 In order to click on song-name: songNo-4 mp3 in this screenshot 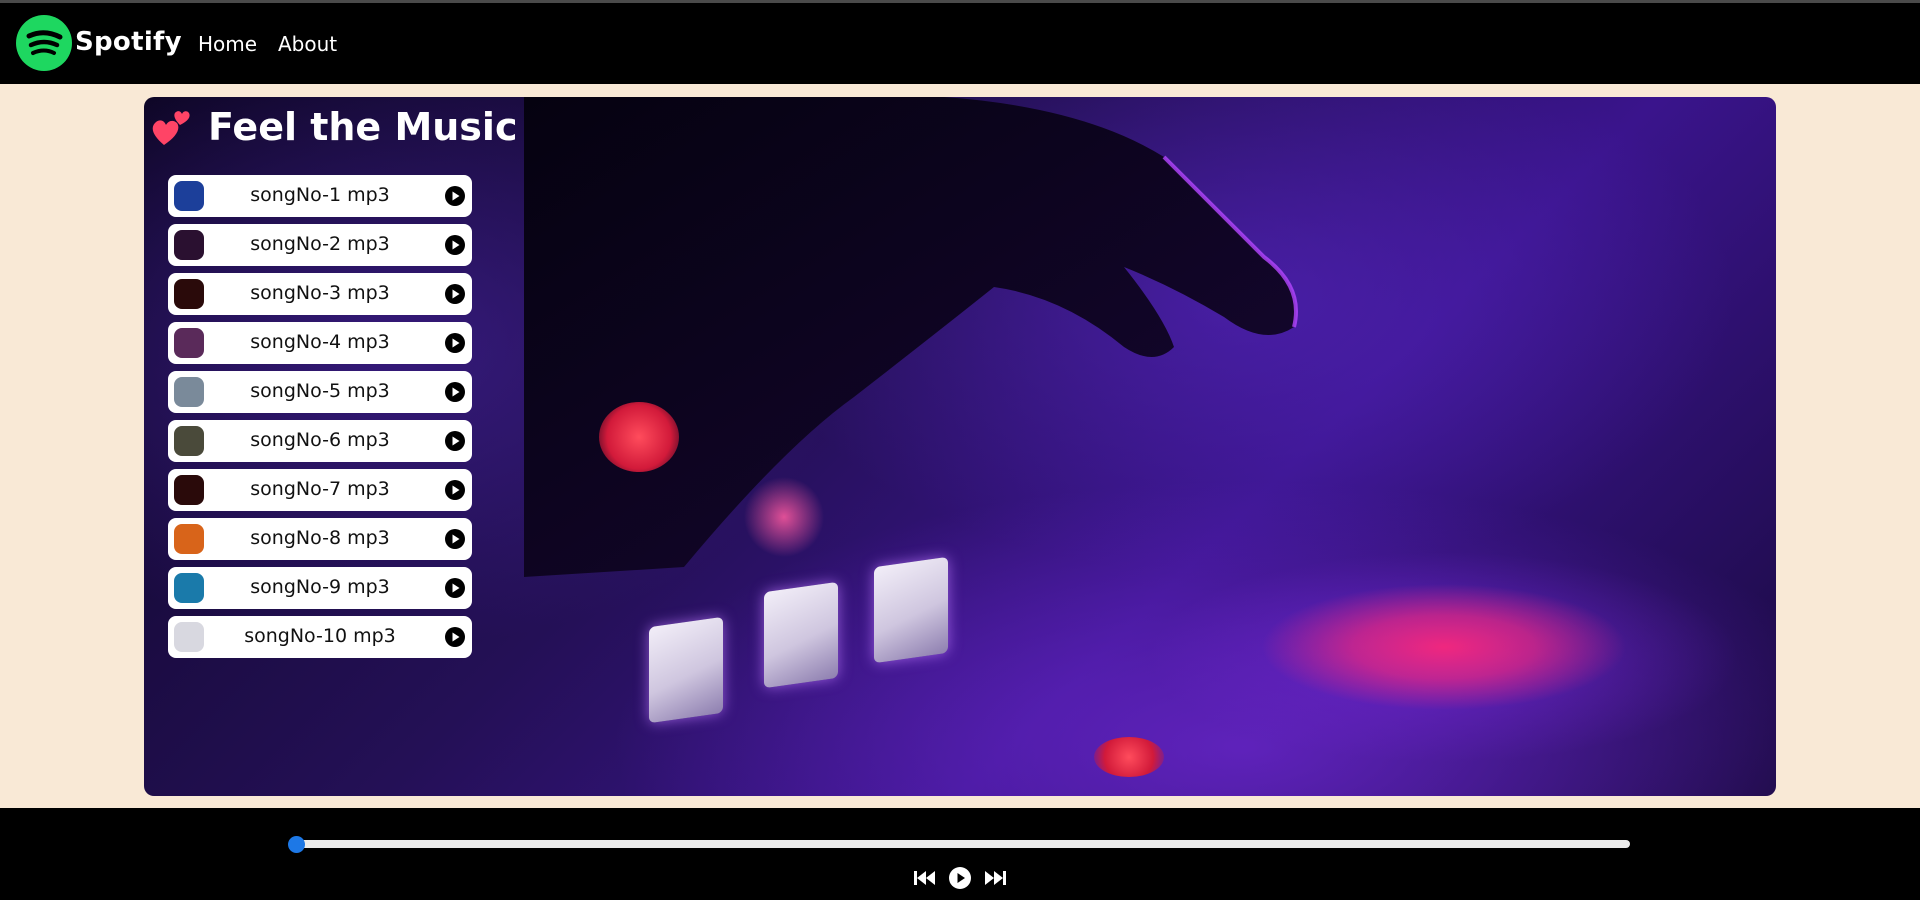, I will do `click(320, 342)`.